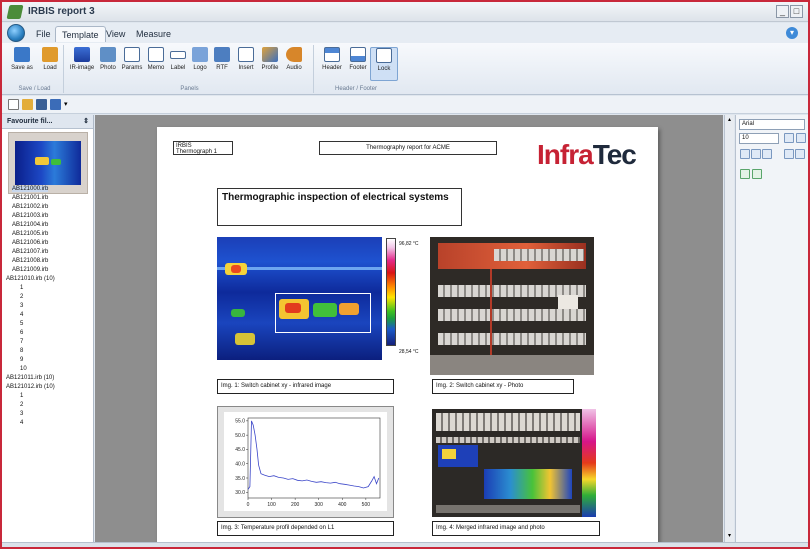  I want to click on photo-icon, so click(108, 54).